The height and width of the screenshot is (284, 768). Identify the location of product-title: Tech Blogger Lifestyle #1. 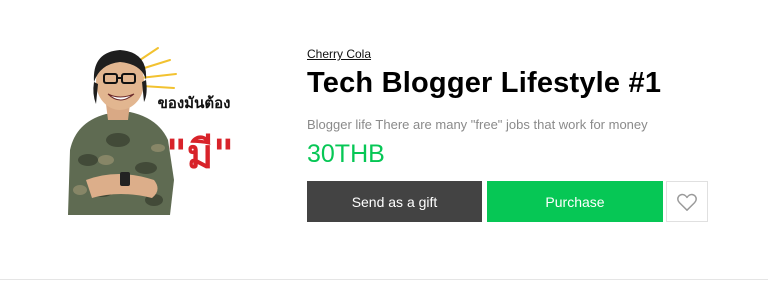
(484, 83).